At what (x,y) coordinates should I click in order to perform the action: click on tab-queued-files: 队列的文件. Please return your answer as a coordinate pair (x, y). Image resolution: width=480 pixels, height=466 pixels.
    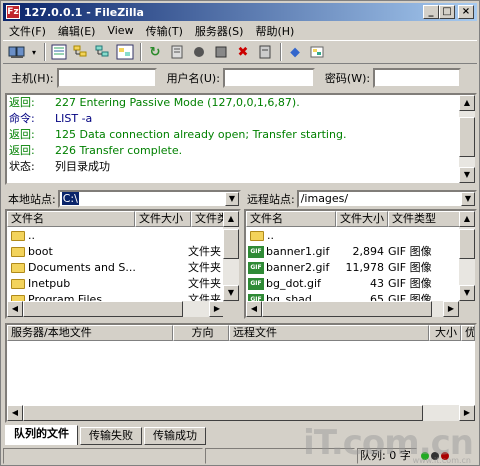
    Looking at the image, I should click on (41, 435).